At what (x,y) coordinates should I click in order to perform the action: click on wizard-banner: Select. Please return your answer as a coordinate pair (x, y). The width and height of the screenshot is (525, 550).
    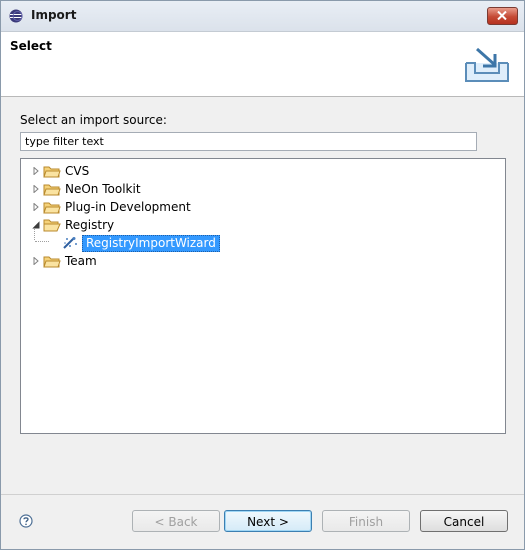
    Looking at the image, I should click on (262, 64).